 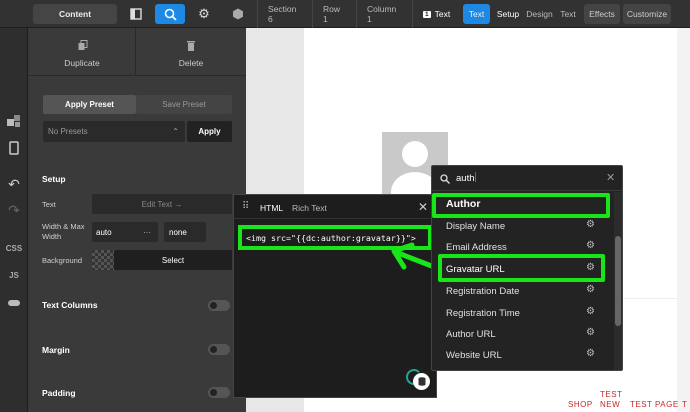 I want to click on hexagon-button, so click(x=238, y=14).